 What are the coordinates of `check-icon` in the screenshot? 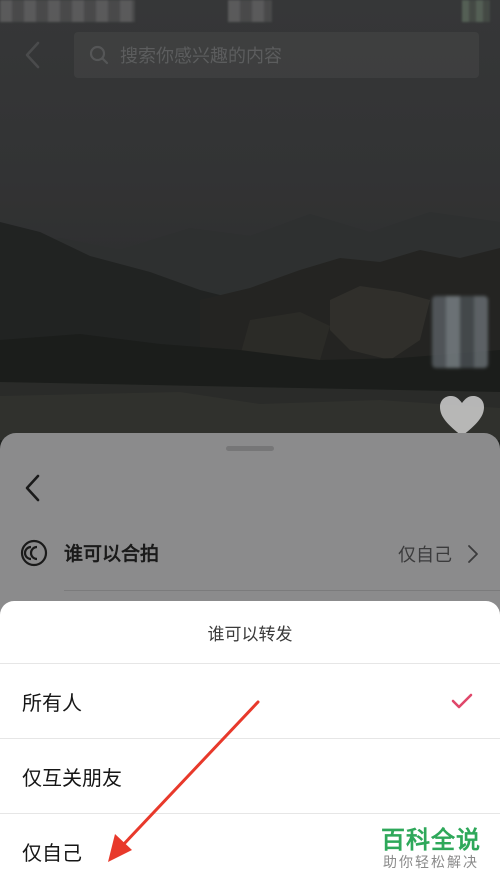 It's located at (462, 701).